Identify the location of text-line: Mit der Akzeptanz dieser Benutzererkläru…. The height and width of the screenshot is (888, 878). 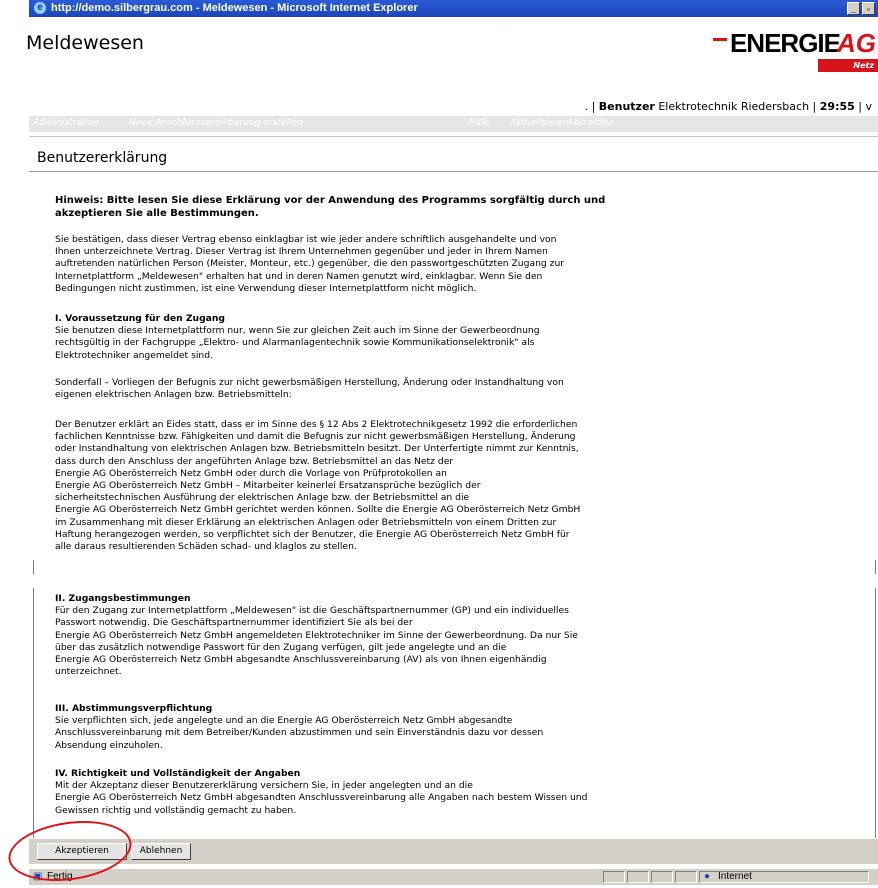
(264, 786).